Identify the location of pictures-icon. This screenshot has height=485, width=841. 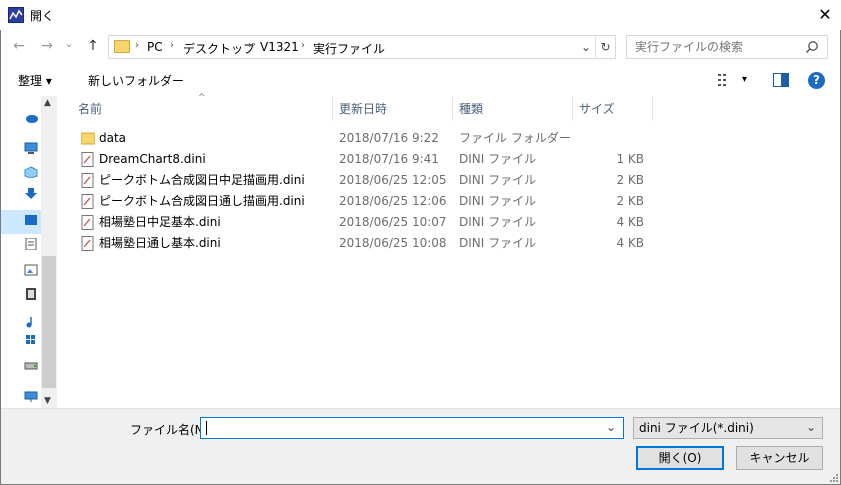
(31, 270).